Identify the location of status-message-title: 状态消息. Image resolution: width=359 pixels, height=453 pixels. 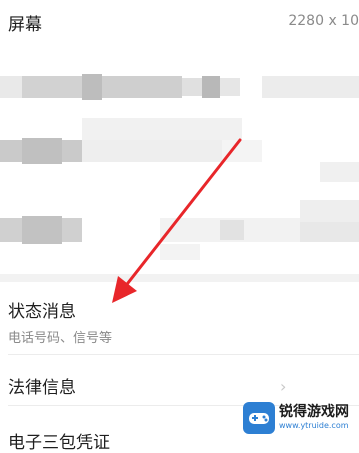
(42, 312).